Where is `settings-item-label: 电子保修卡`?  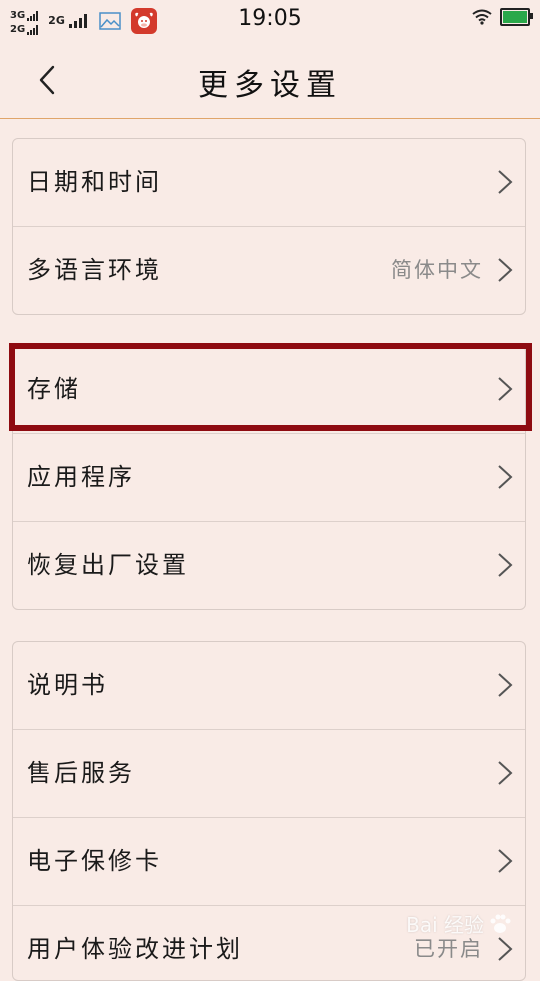 settings-item-label: 电子保修卡 is located at coordinates (94, 861).